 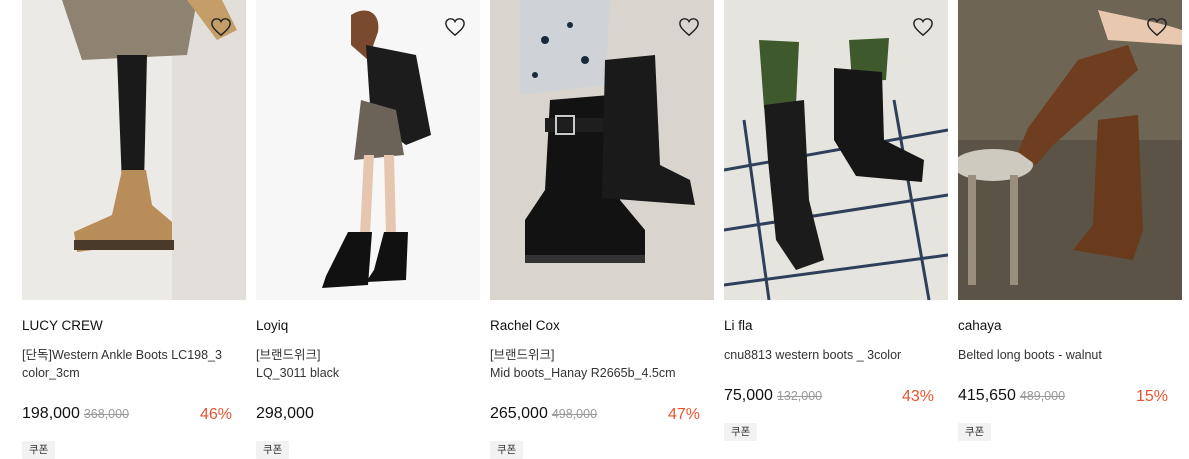 I want to click on discount-rate: 15%, so click(x=1151, y=396).